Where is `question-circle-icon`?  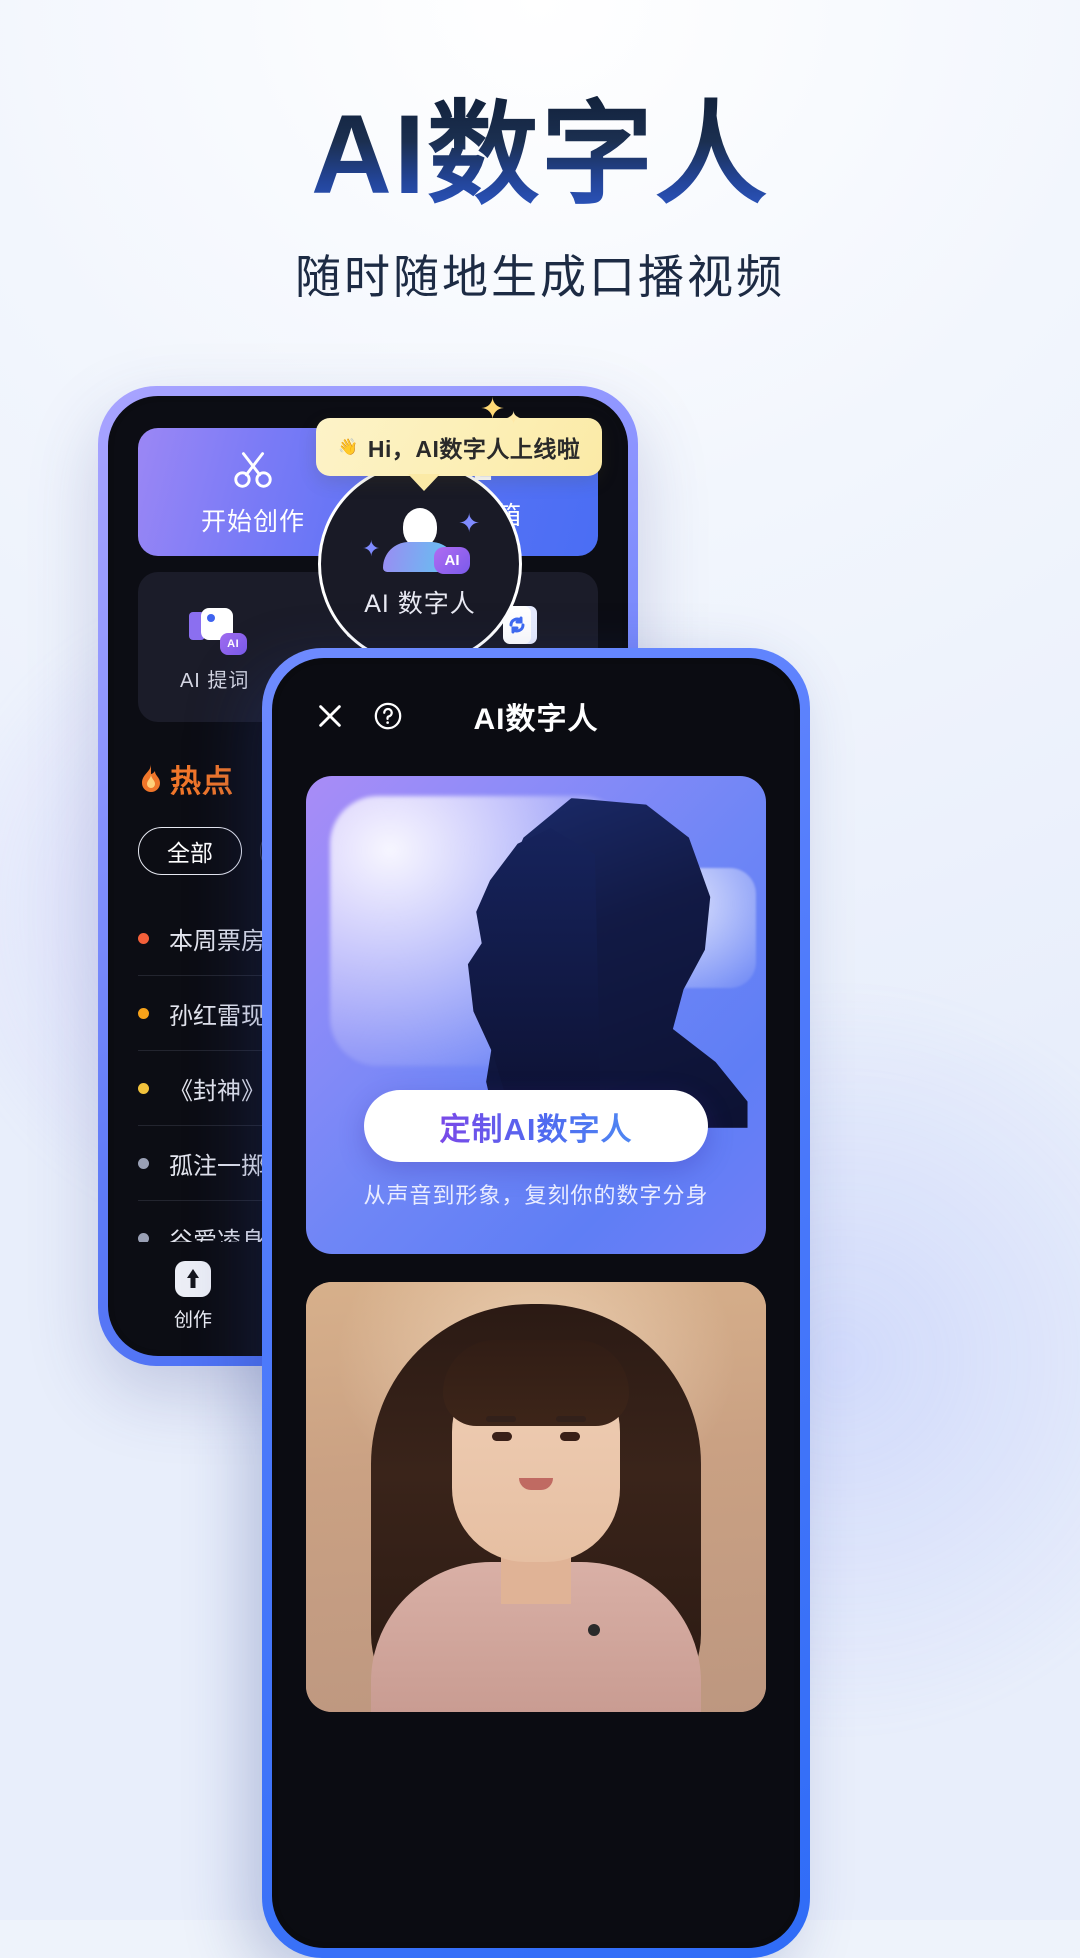
question-circle-icon is located at coordinates (388, 716).